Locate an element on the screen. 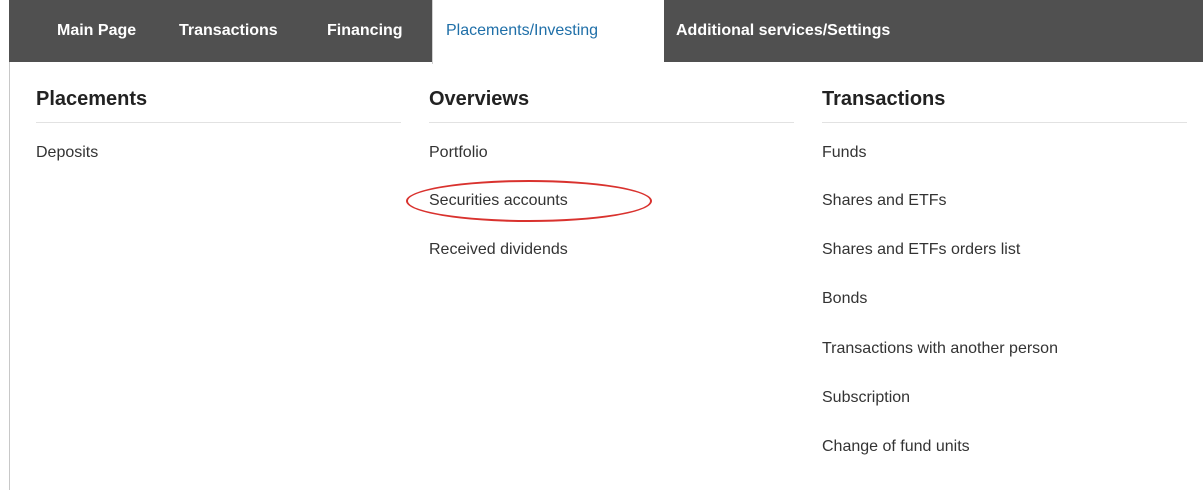  menu-link-deposits: Deposits is located at coordinates (67, 153).